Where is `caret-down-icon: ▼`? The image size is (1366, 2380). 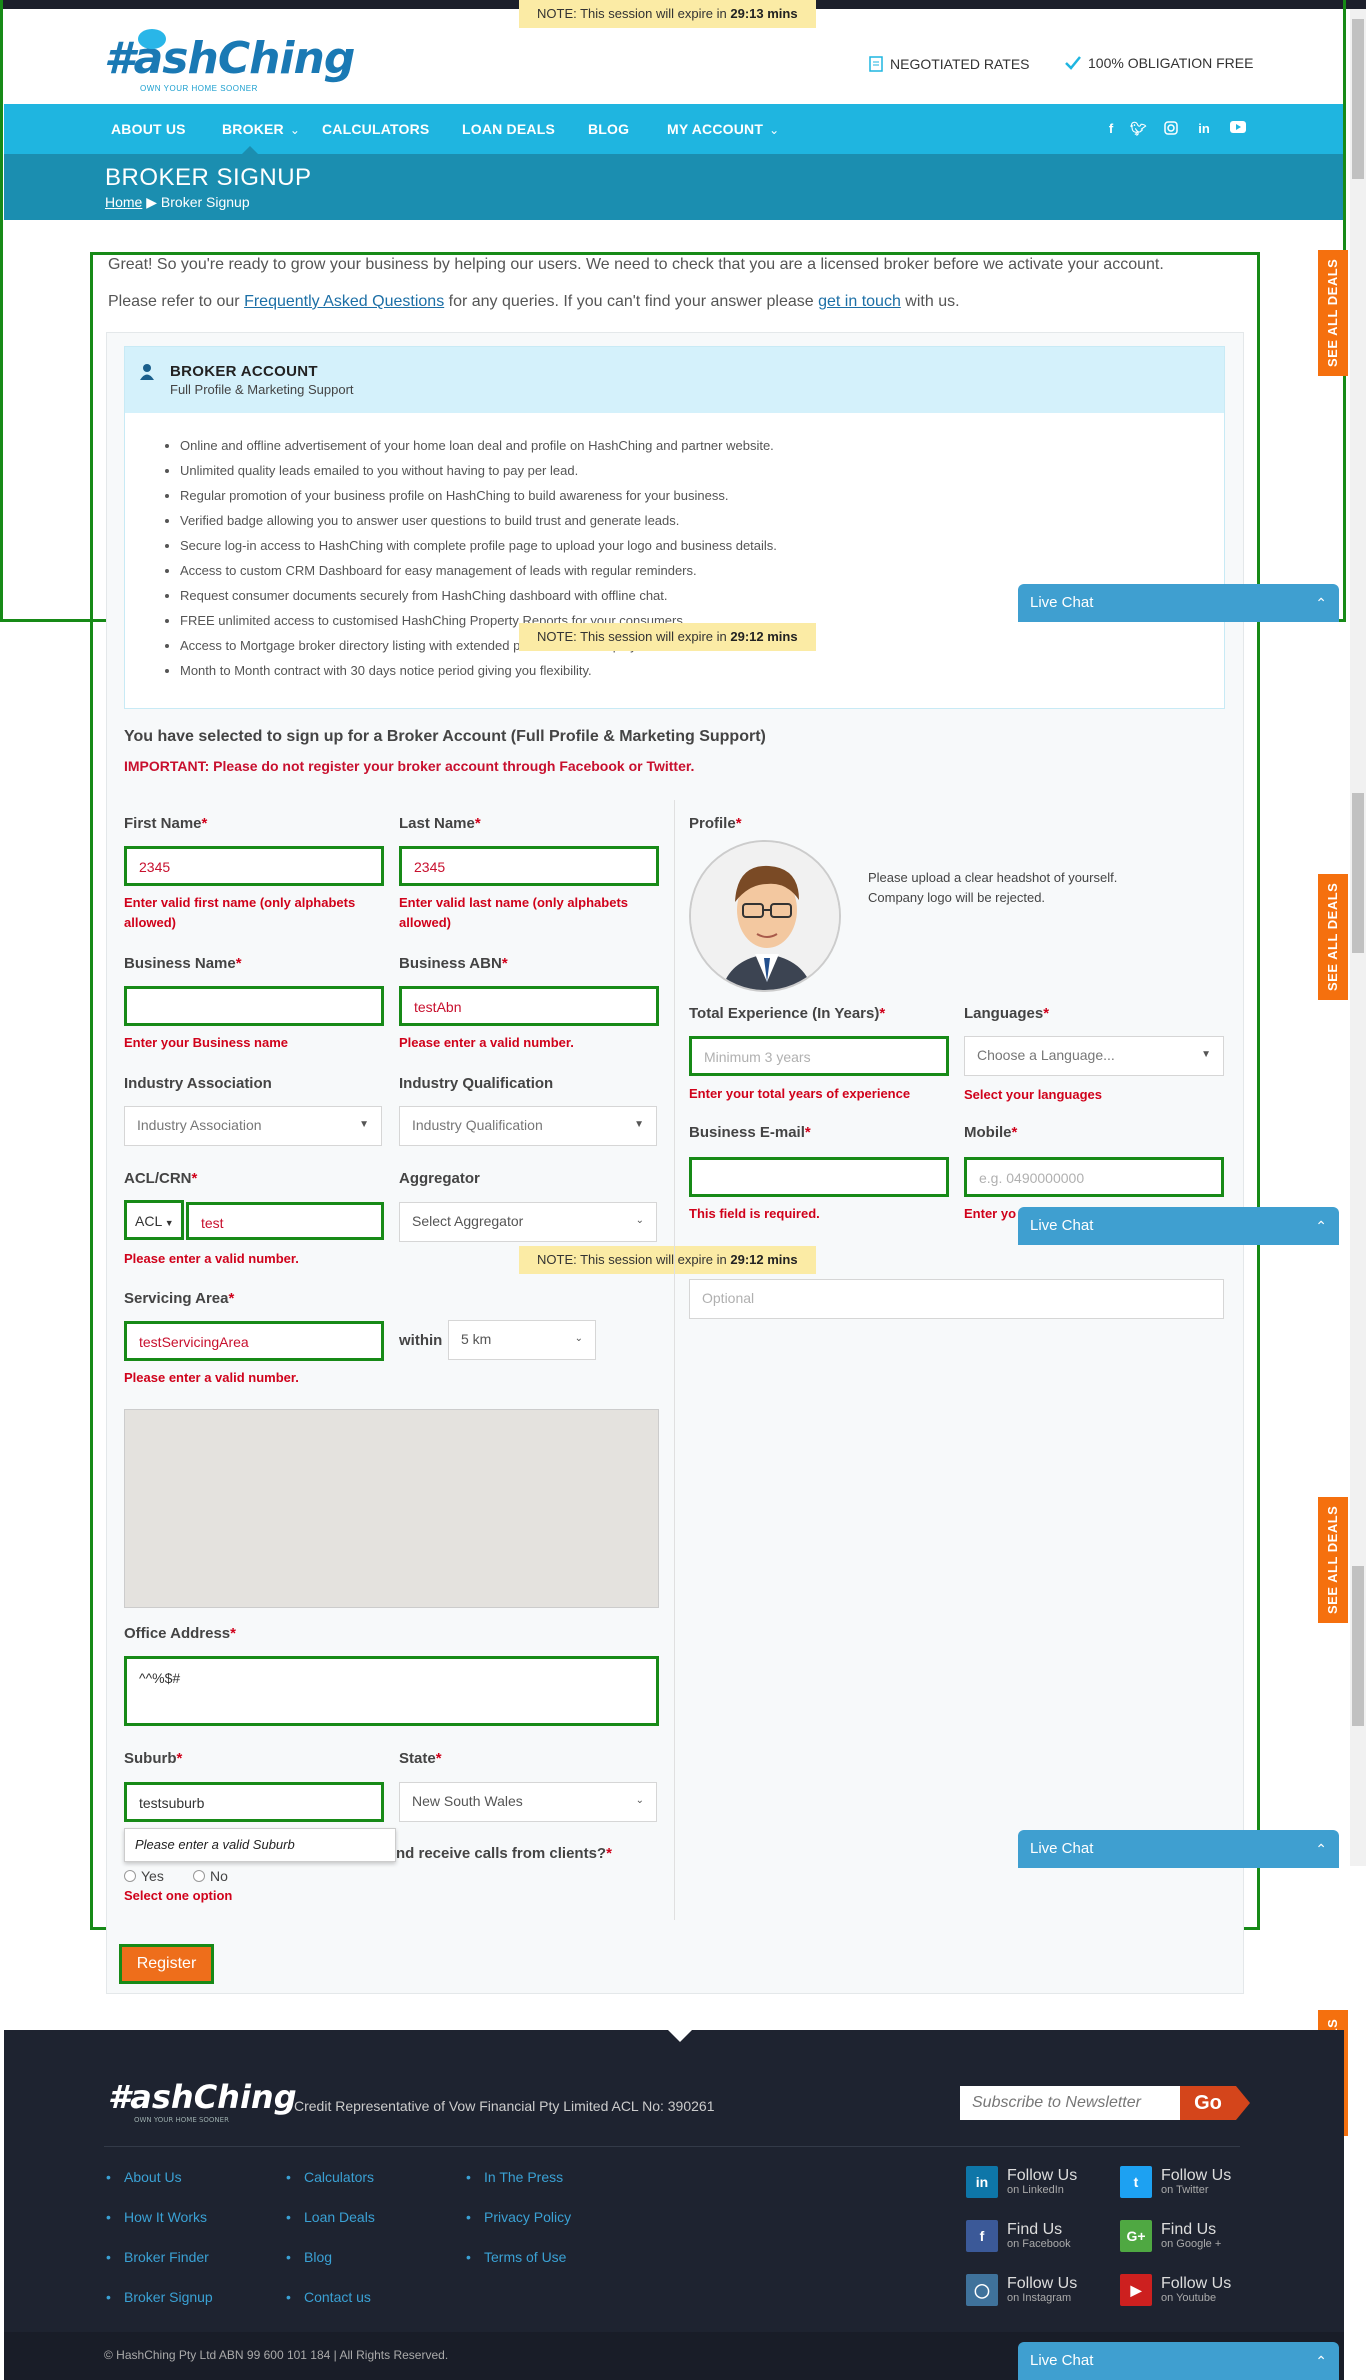
caret-down-icon: ▼ is located at coordinates (168, 1223).